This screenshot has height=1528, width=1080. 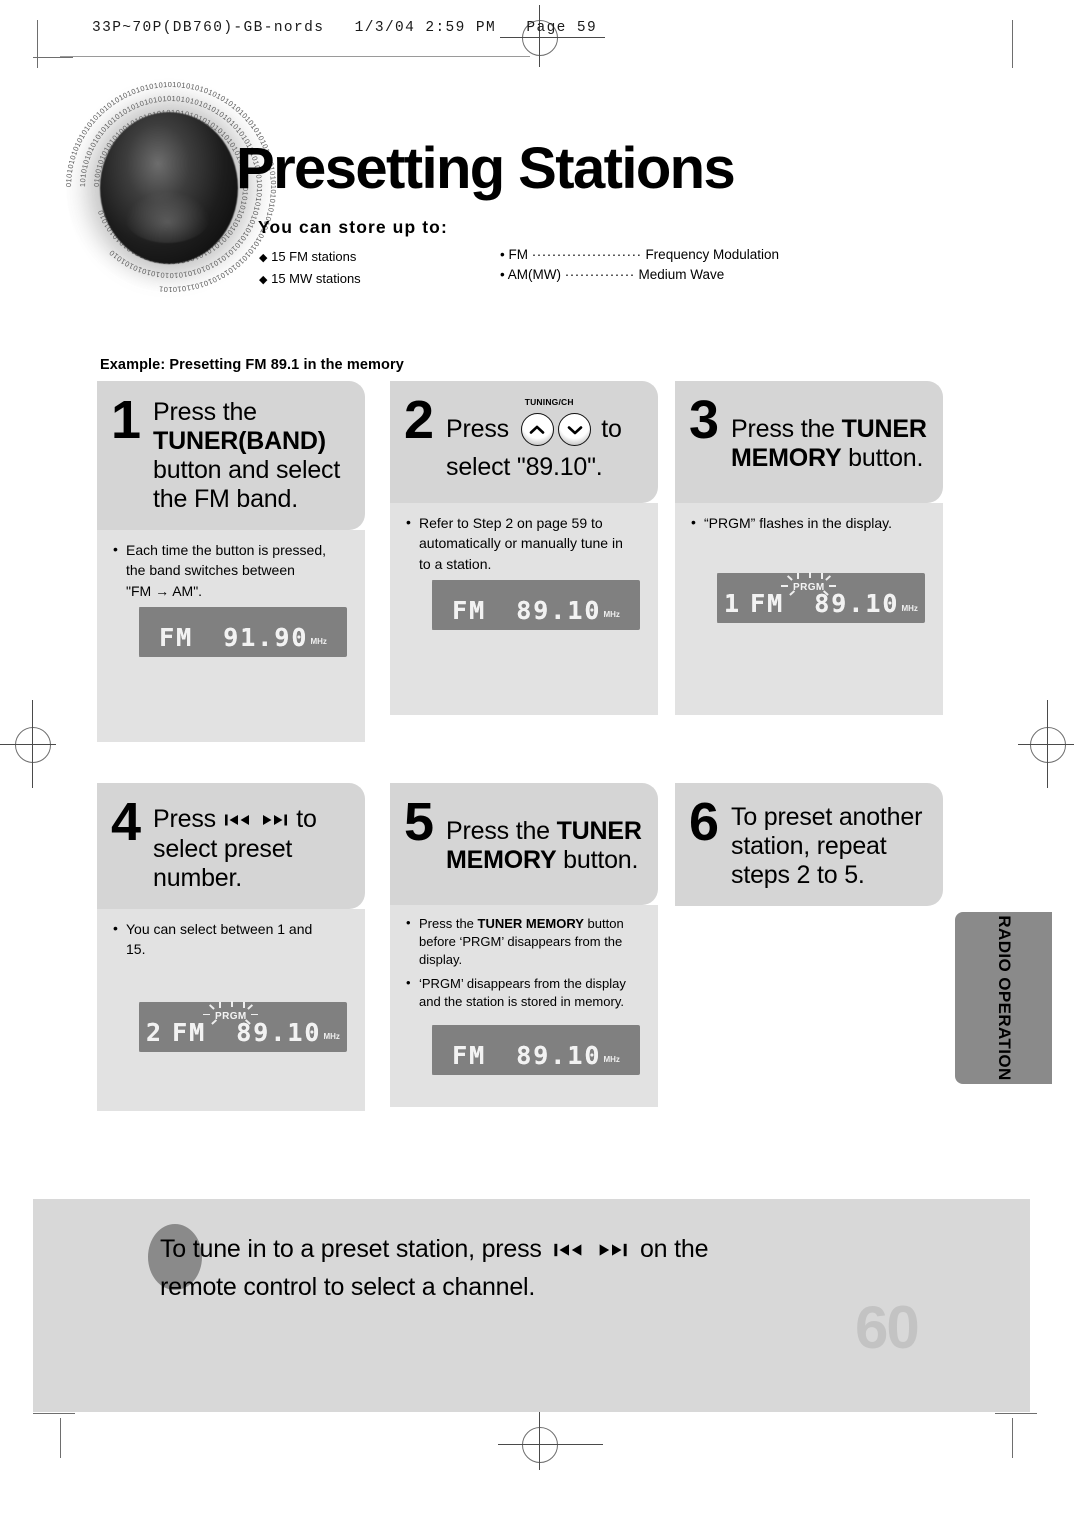 I want to click on lcd-display-5: FM 89.10 MHz, so click(x=536, y=1049).